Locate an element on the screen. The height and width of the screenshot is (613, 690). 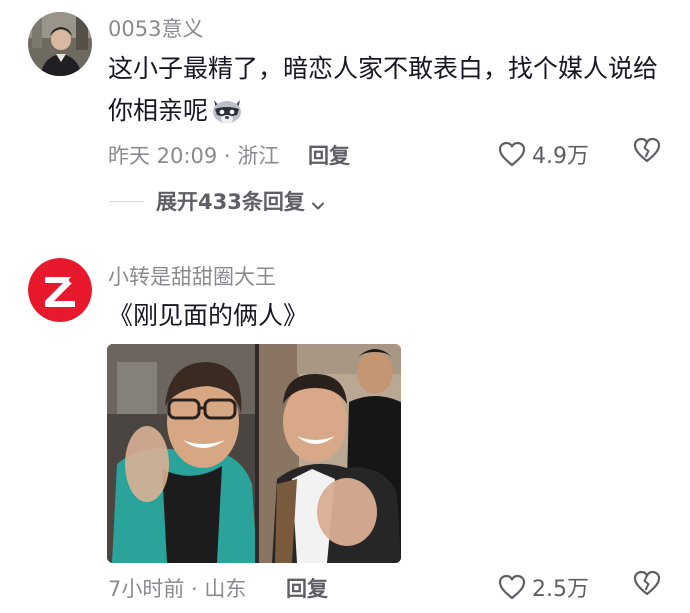
comment-meta: 7小时前 · 山东 回复 2.5万 is located at coordinates (388, 586).